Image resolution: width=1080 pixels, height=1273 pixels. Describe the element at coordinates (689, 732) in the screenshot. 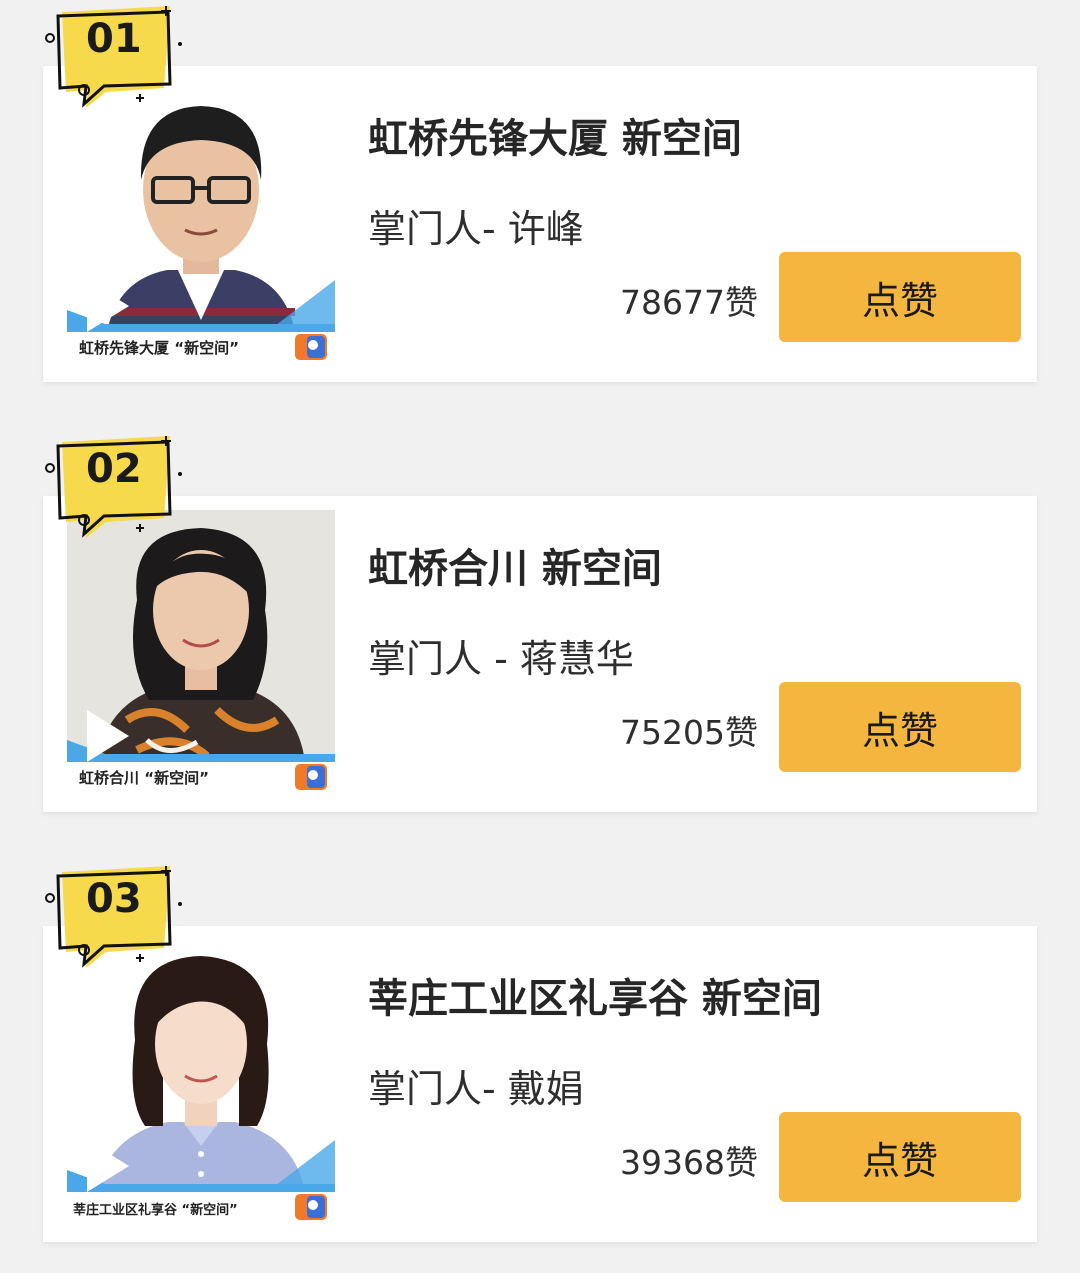

I see `like-count: 75205赞` at that location.